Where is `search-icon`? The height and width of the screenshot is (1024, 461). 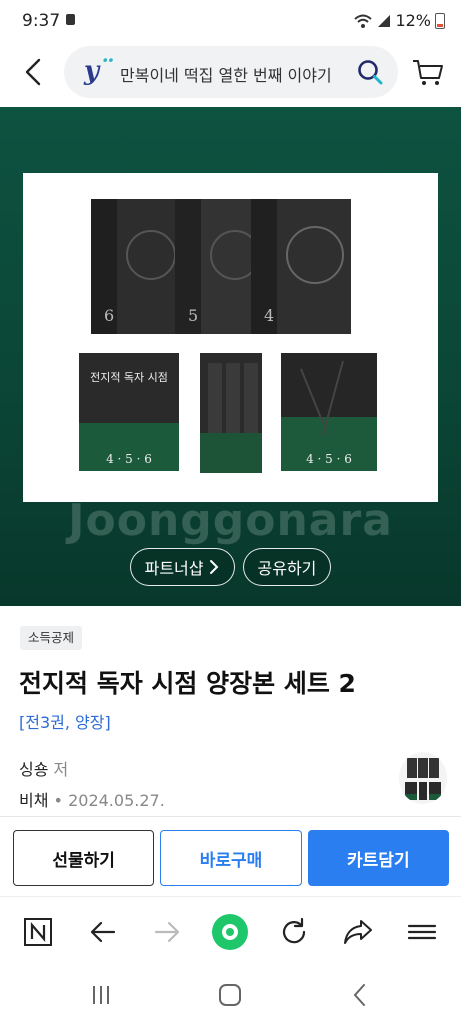
search-icon is located at coordinates (370, 72).